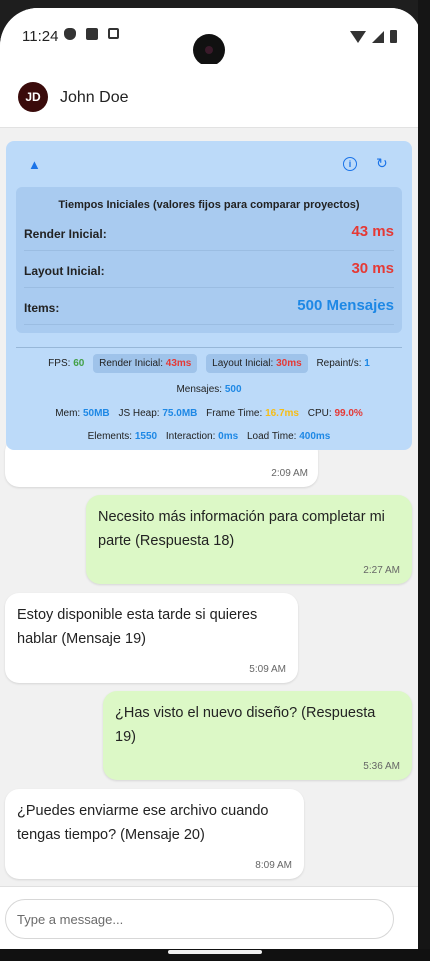 The image size is (430, 961). I want to click on mensajes-stat: Mensajes: 500, so click(209, 389).